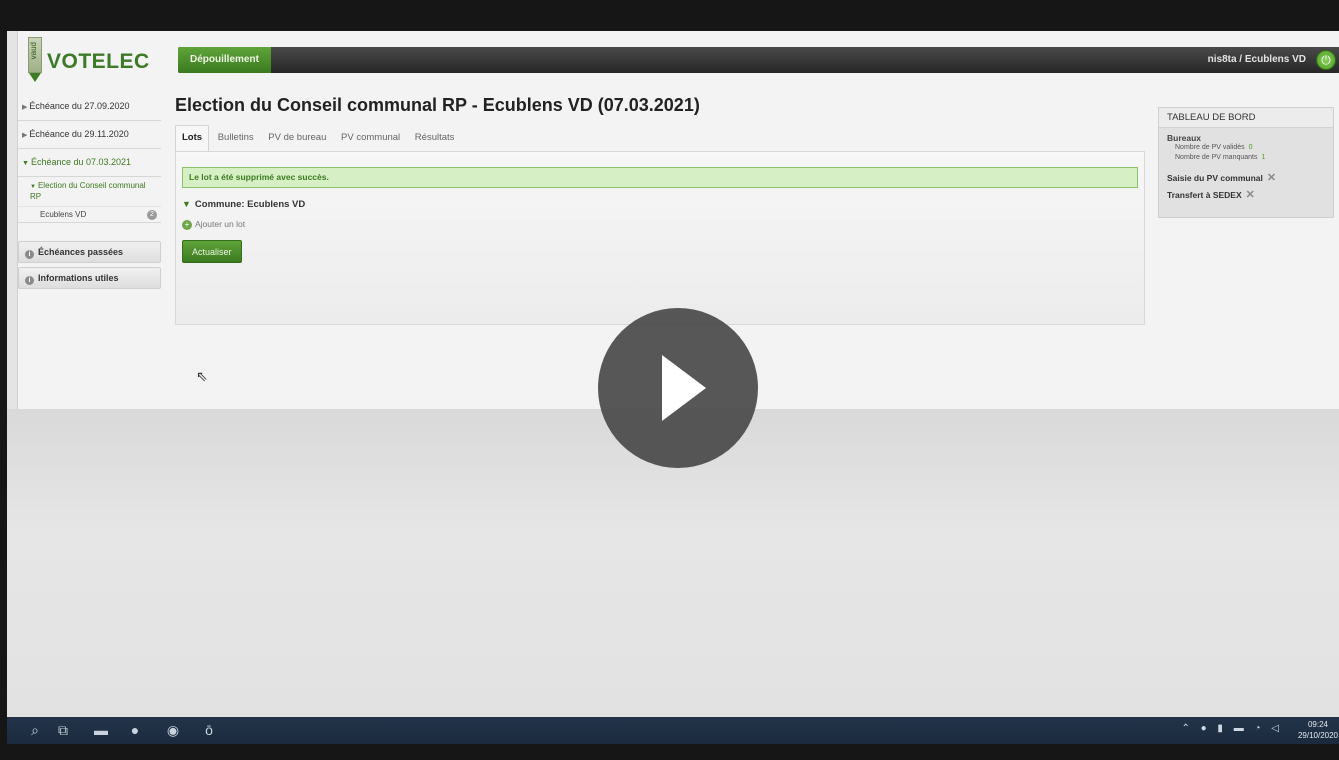 Image resolution: width=1339 pixels, height=760 pixels. Describe the element at coordinates (81, 252) in the screenshot. I see `sidebar-box-label: Échéances passées` at that location.